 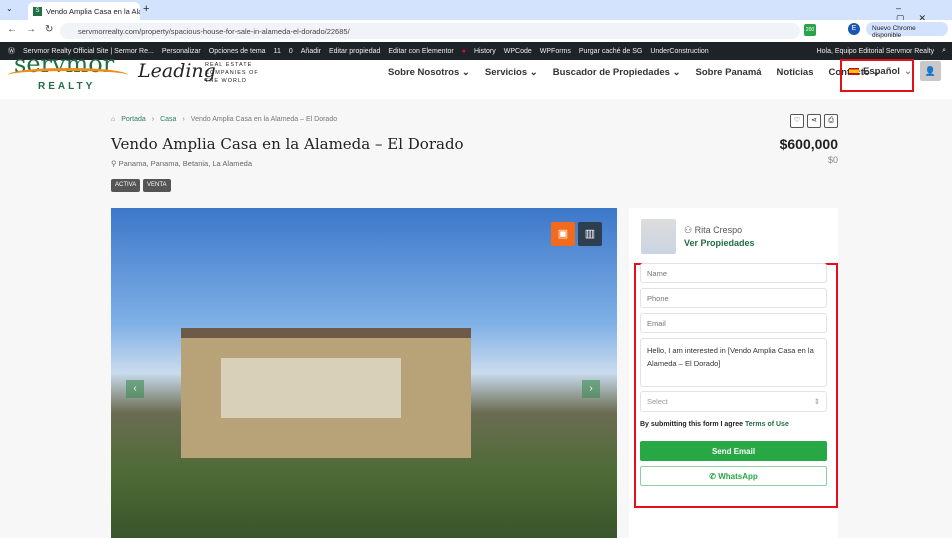 I want to click on admin-theme-options: Opciones de tema, so click(x=237, y=51).